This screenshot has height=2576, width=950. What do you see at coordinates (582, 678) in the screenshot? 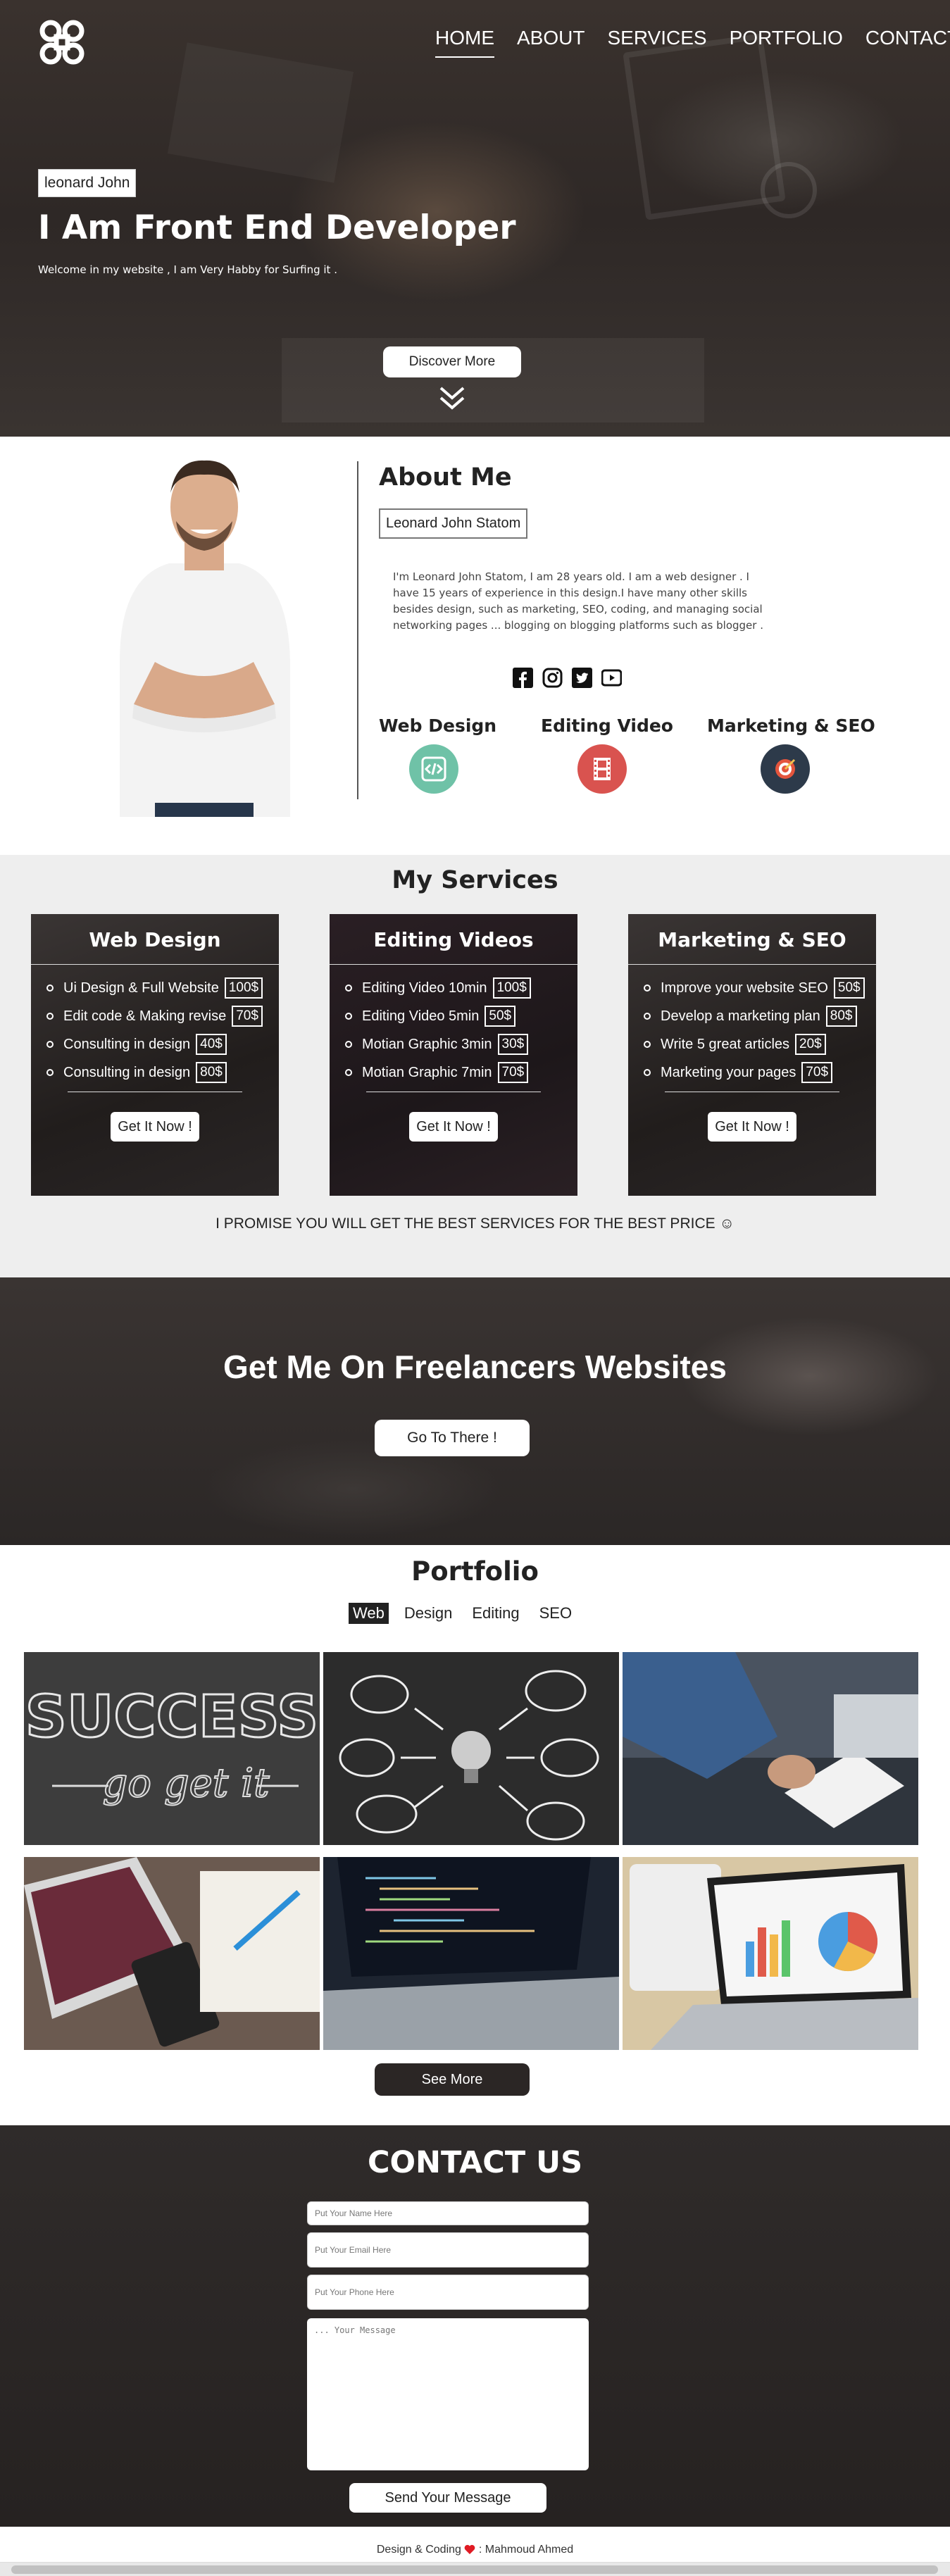
I see `twitter-icon` at bounding box center [582, 678].